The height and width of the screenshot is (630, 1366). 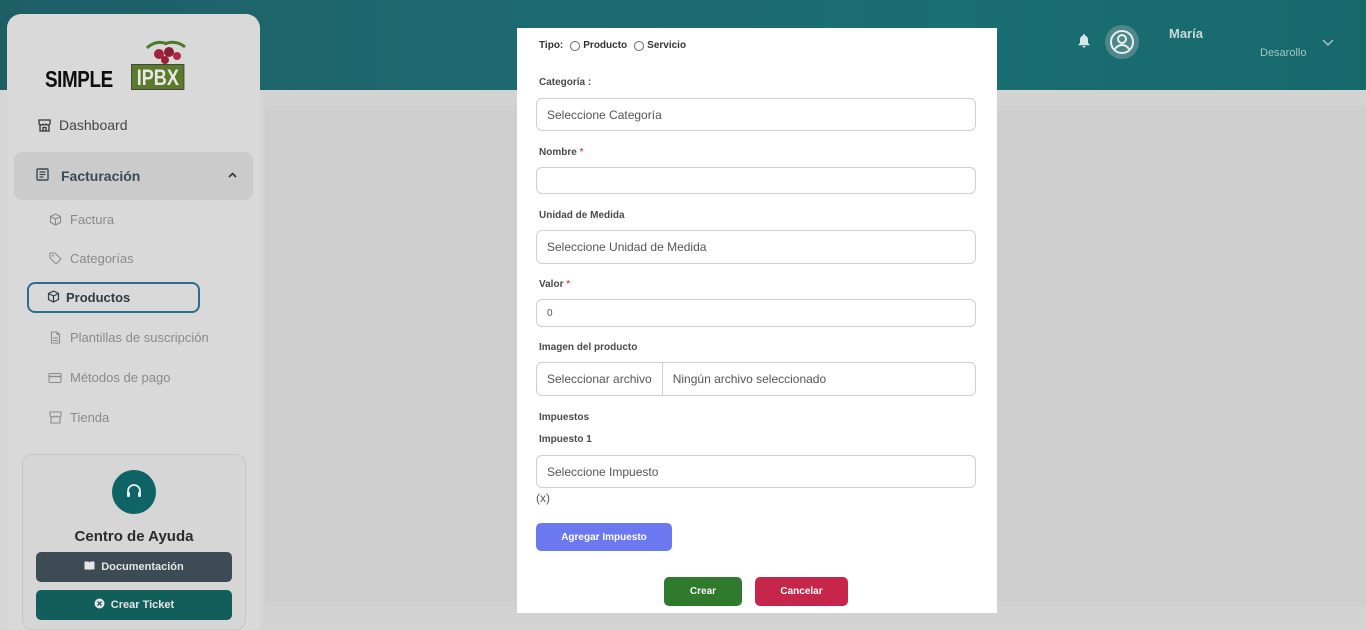 What do you see at coordinates (55, 338) in the screenshot?
I see `document-icon` at bounding box center [55, 338].